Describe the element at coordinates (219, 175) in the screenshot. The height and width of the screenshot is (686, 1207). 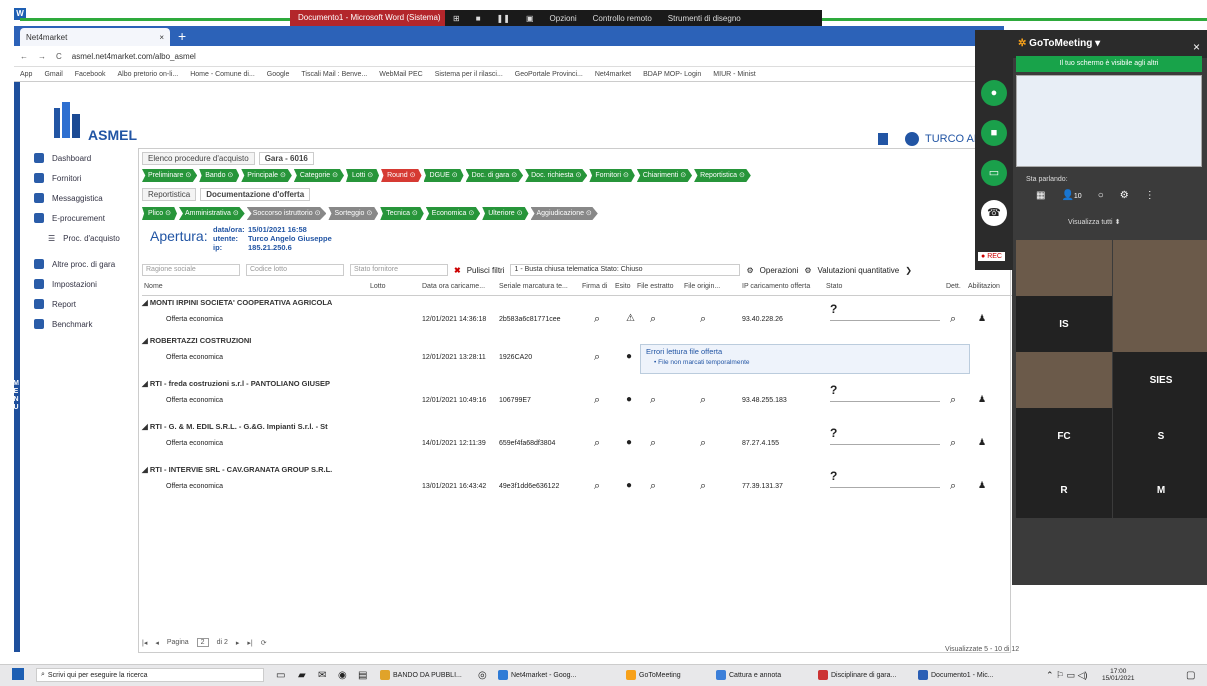
I see `step-bando: Bando ⊙` at that location.